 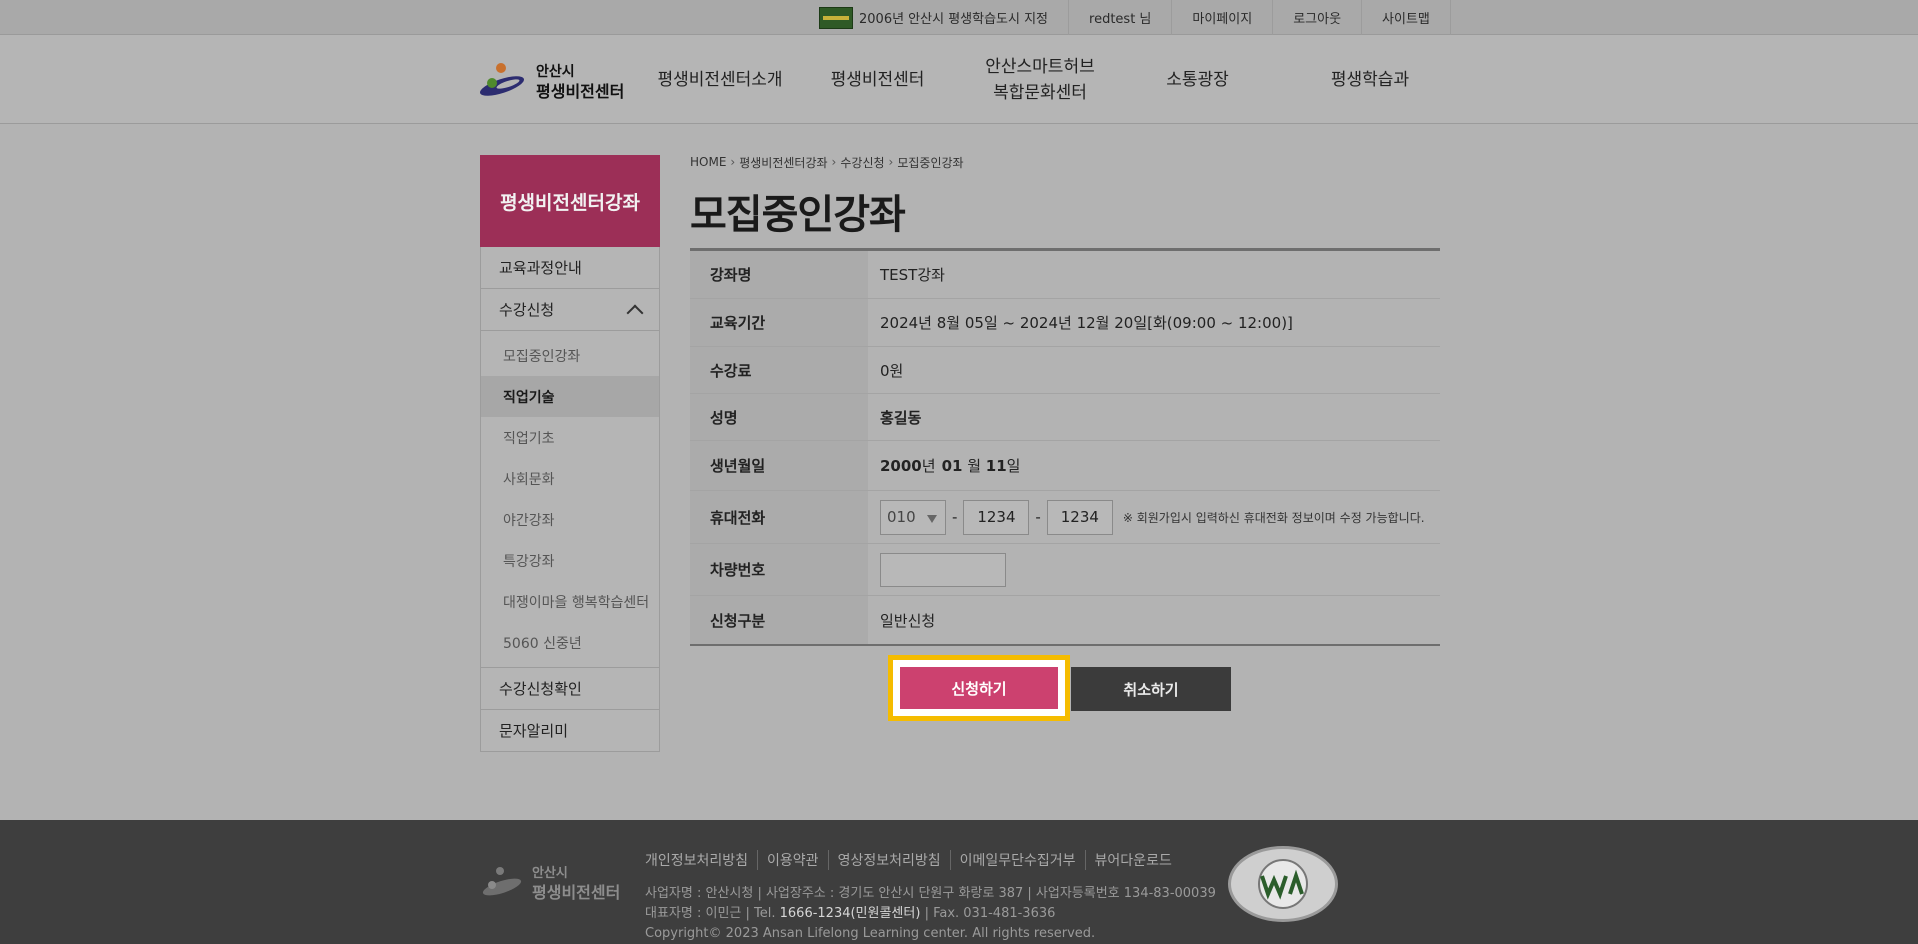 I want to click on nav-item-lifelong-dept: 평생학습과, so click(x=1370, y=79).